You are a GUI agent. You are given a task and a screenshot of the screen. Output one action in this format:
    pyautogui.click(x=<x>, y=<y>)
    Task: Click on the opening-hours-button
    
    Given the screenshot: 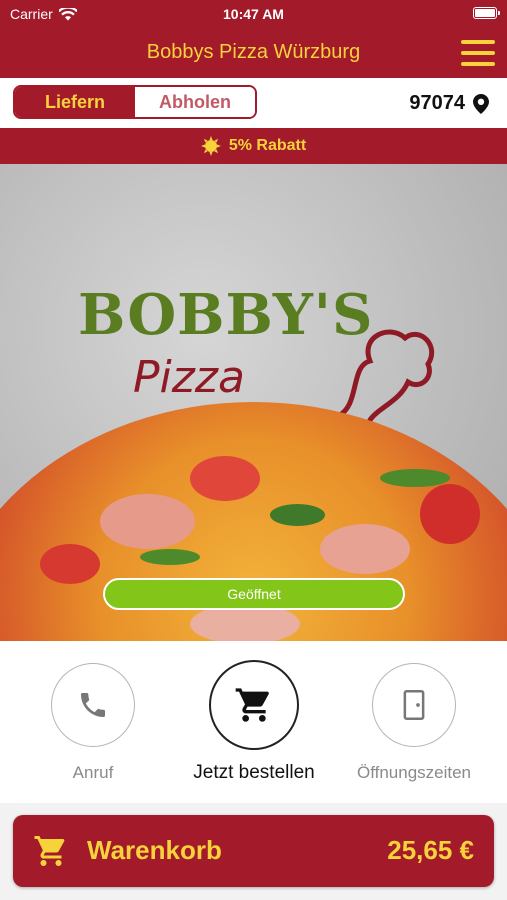 What is the action you would take?
    pyautogui.click(x=414, y=705)
    